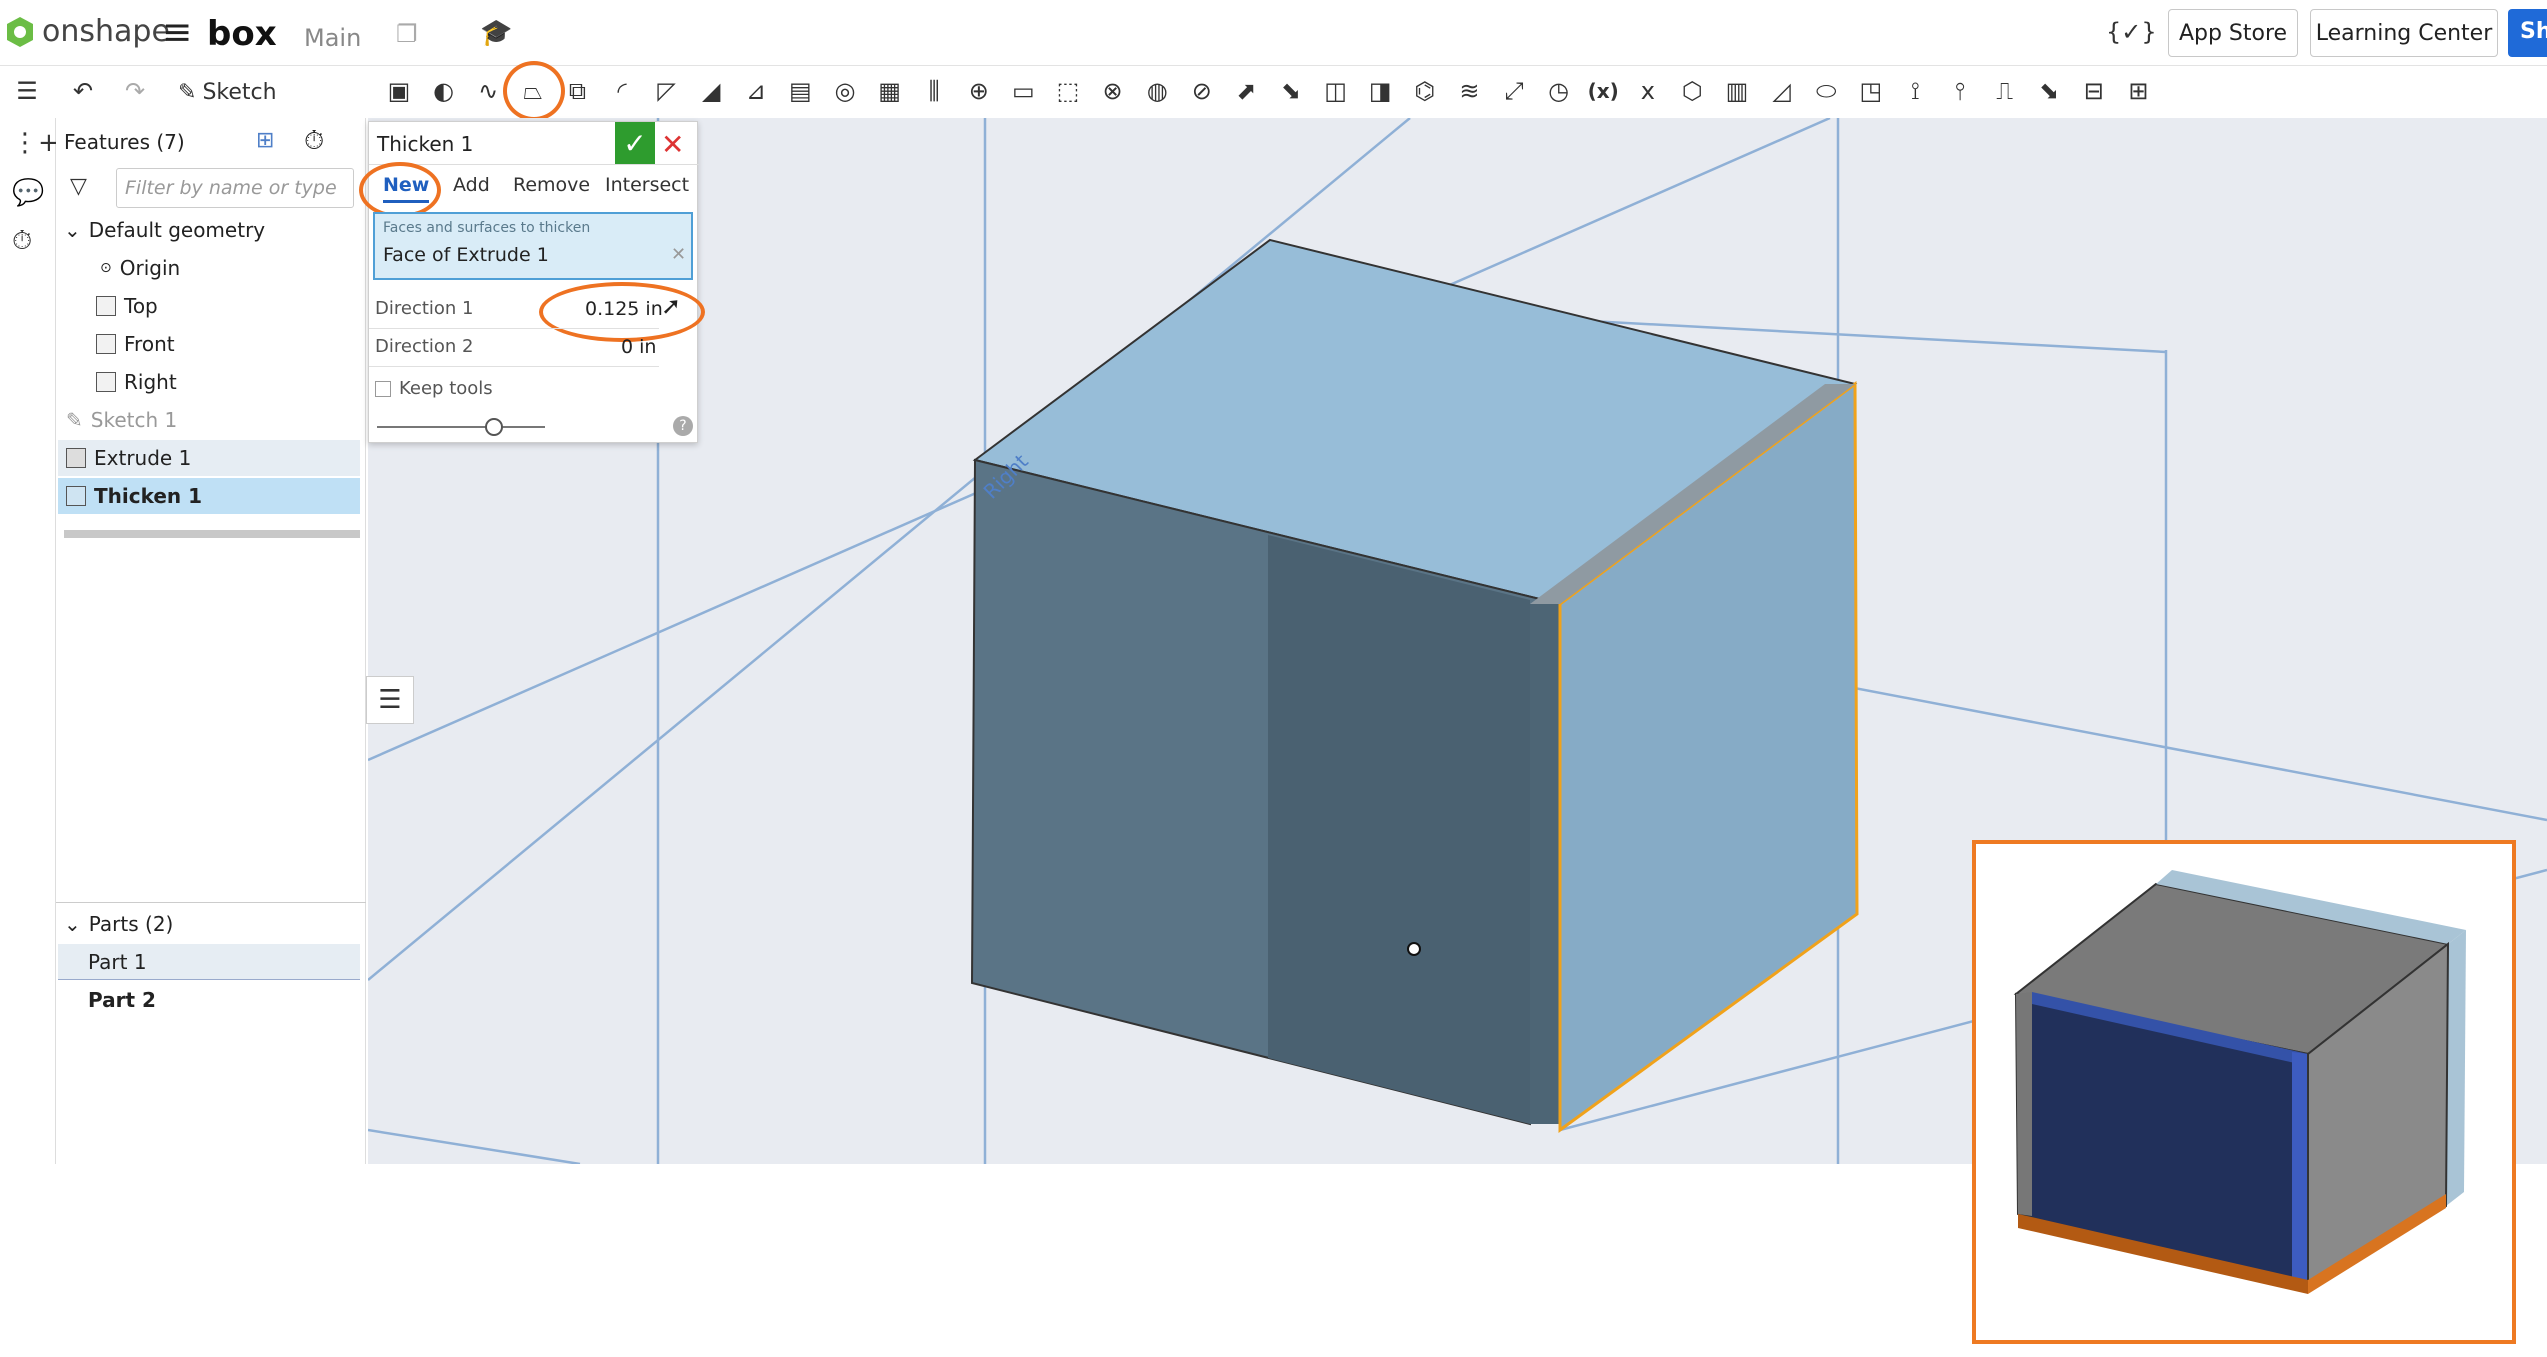  Describe the element at coordinates (136, 382) in the screenshot. I see `right-plane-item: Right` at that location.